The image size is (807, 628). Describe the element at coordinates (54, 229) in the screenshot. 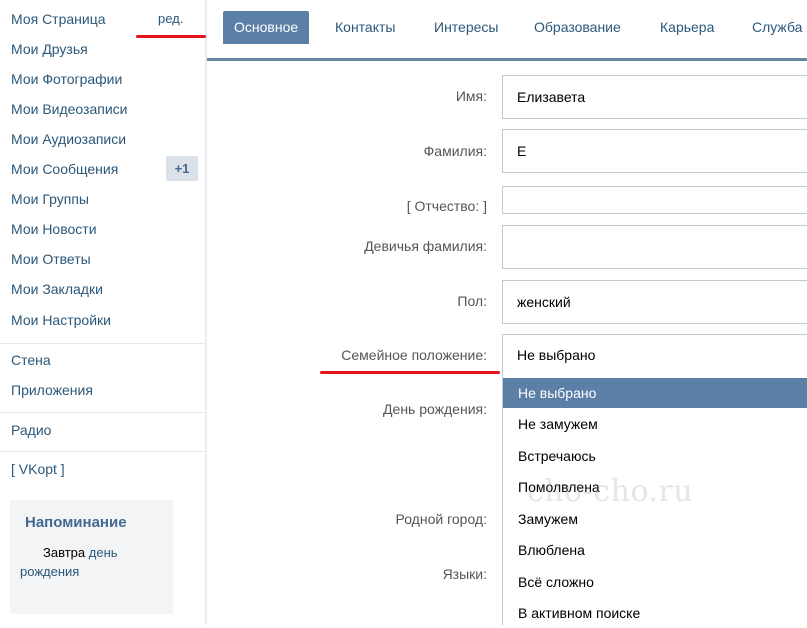

I see `sidebar-item-news: Мои Новости` at that location.